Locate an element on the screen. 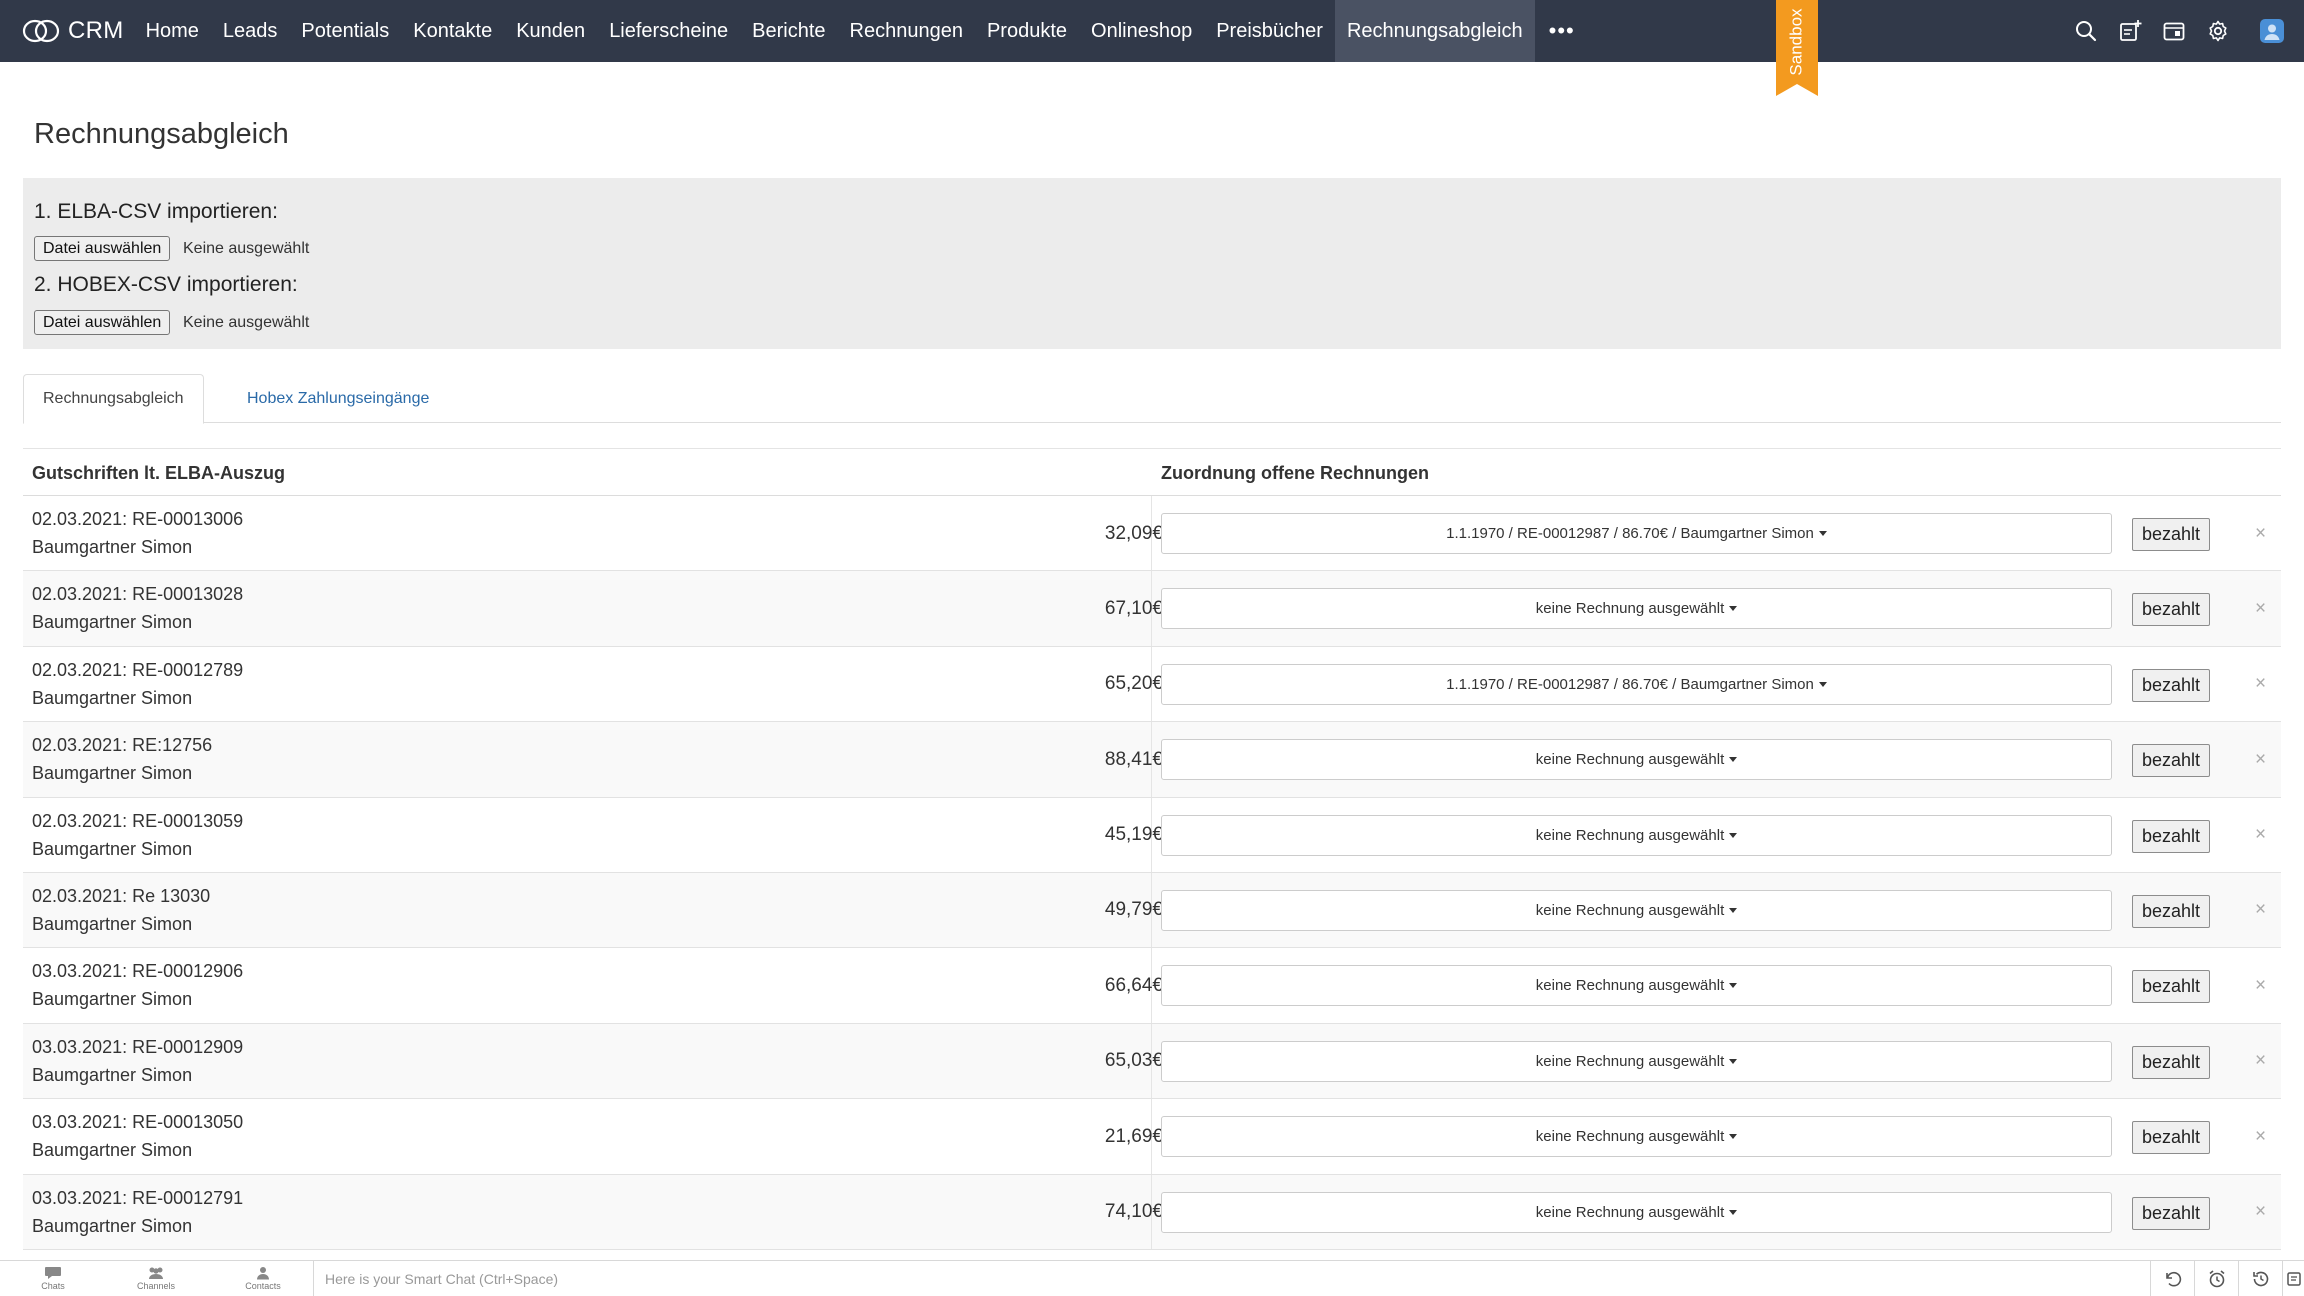 Image resolution: width=2304 pixels, height=1296 pixels. contacts-button: Contacts is located at coordinates (263, 1278).